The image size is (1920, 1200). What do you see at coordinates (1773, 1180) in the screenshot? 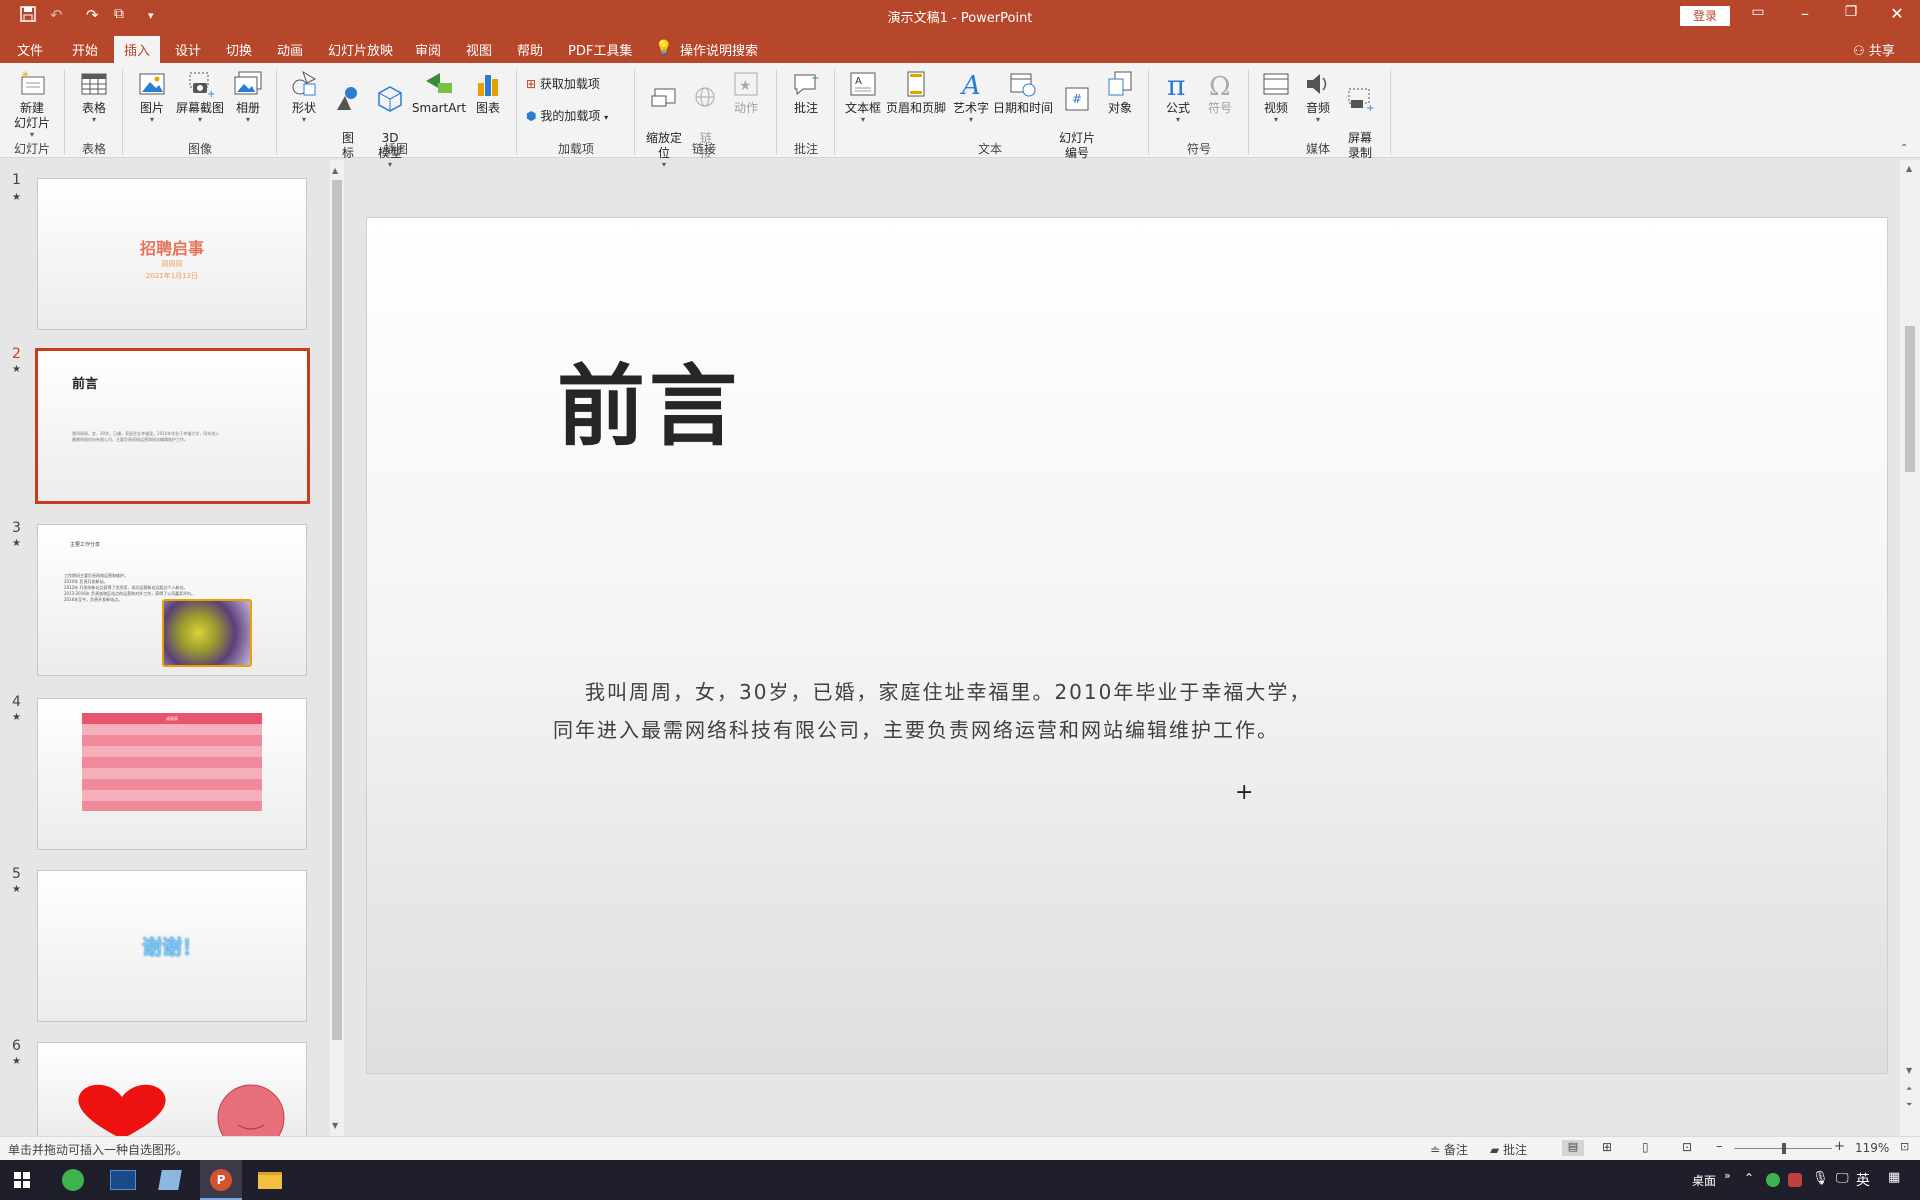
I see `tray-app-icon` at bounding box center [1773, 1180].